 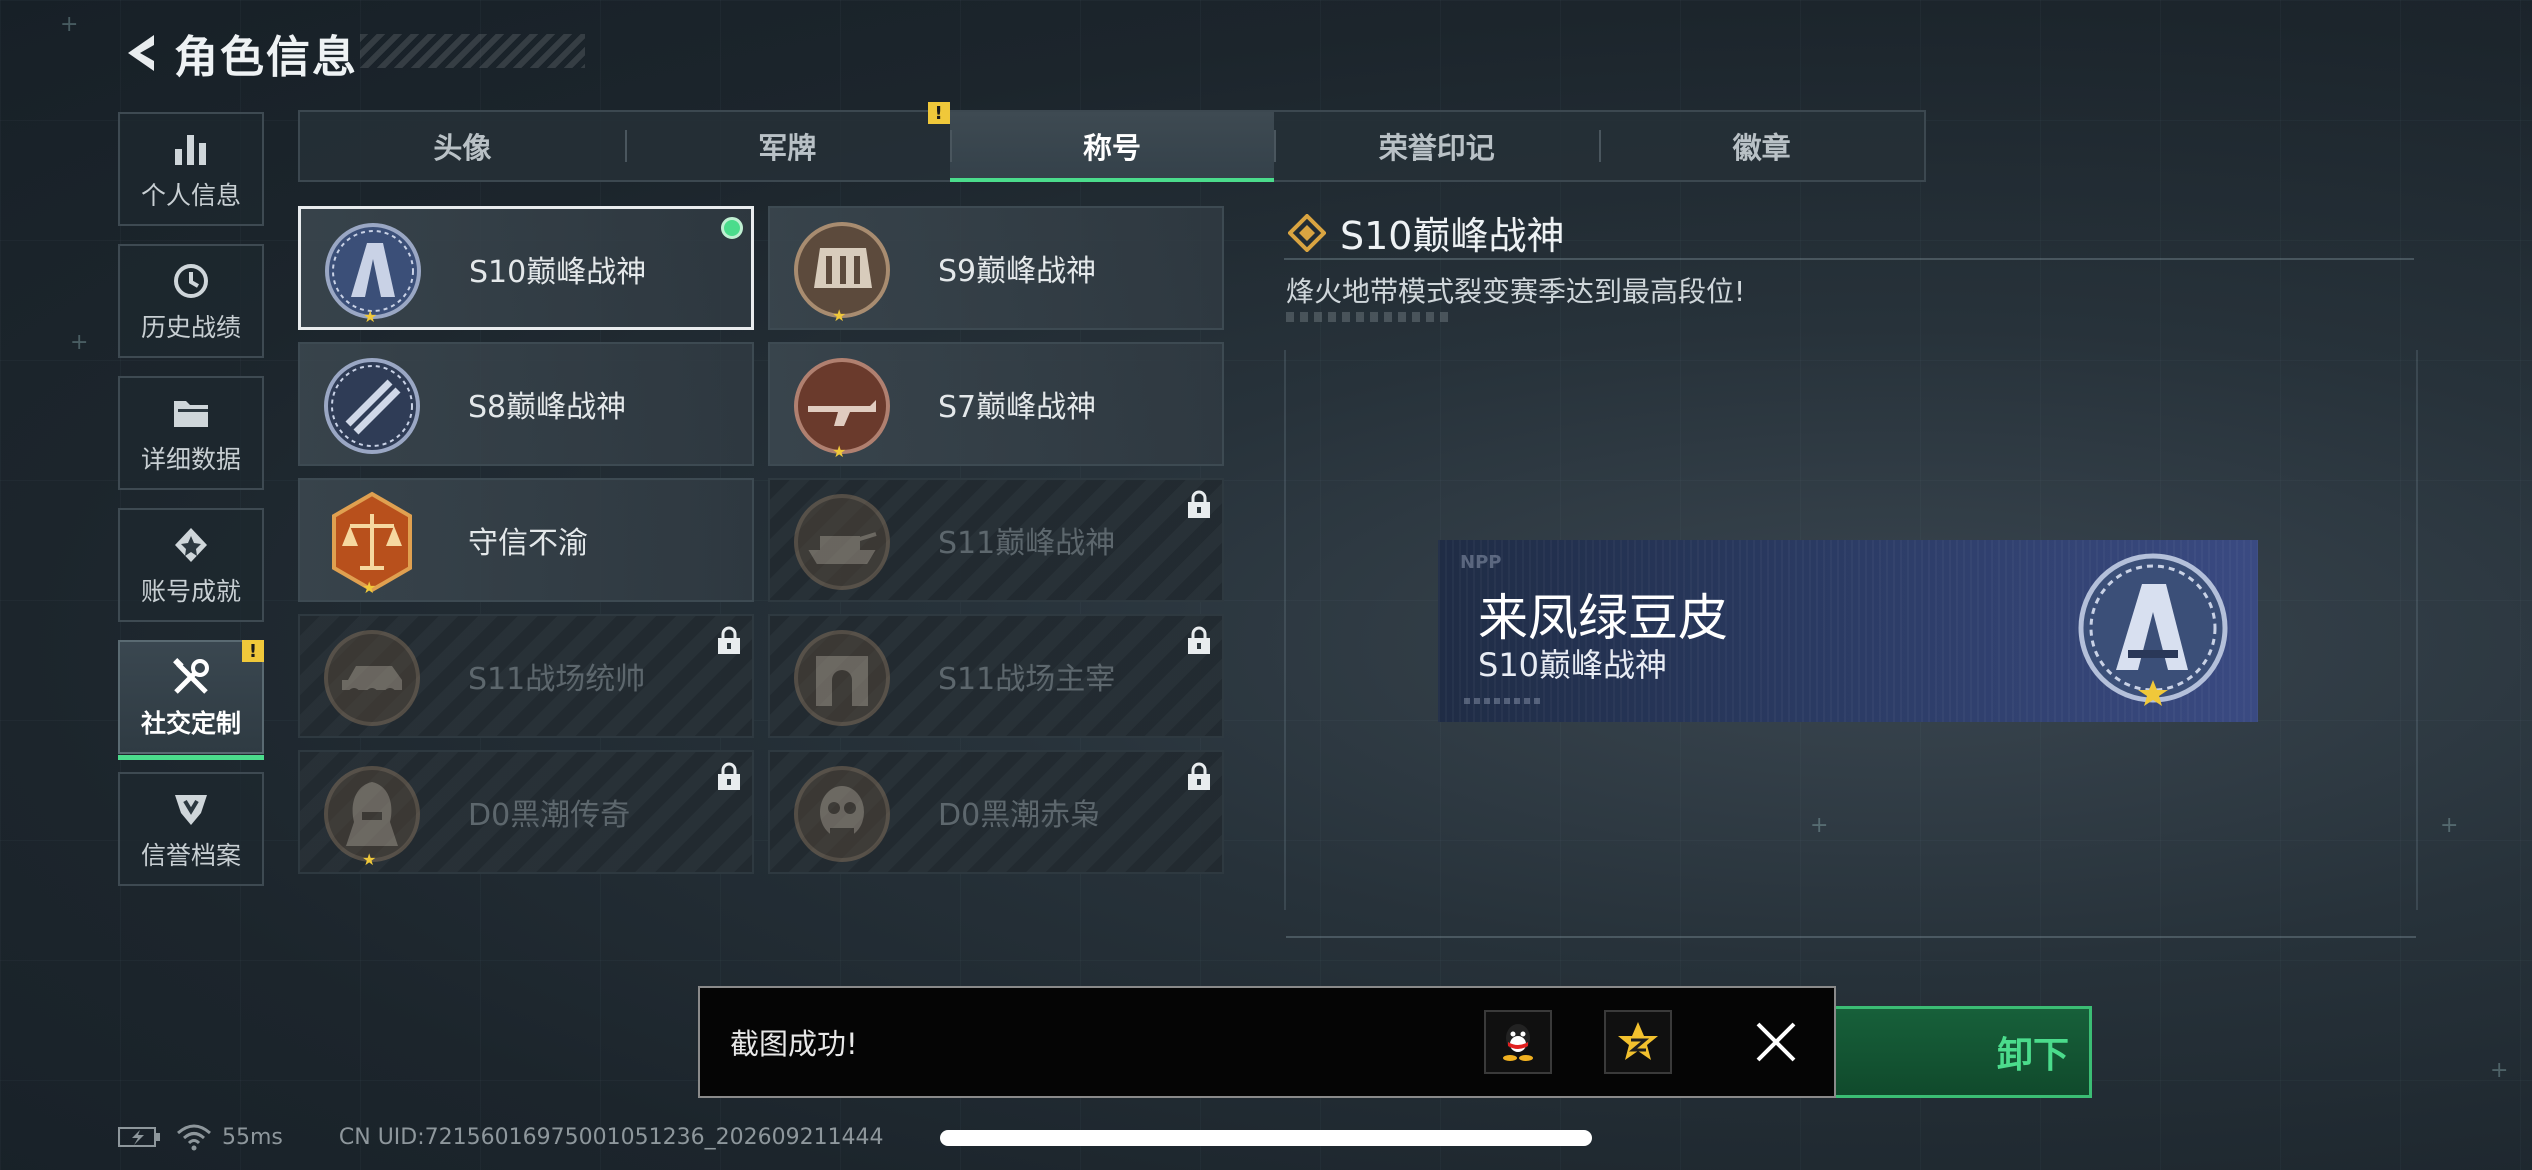 What do you see at coordinates (528, 543) in the screenshot?
I see `title-name: 守信不渝` at bounding box center [528, 543].